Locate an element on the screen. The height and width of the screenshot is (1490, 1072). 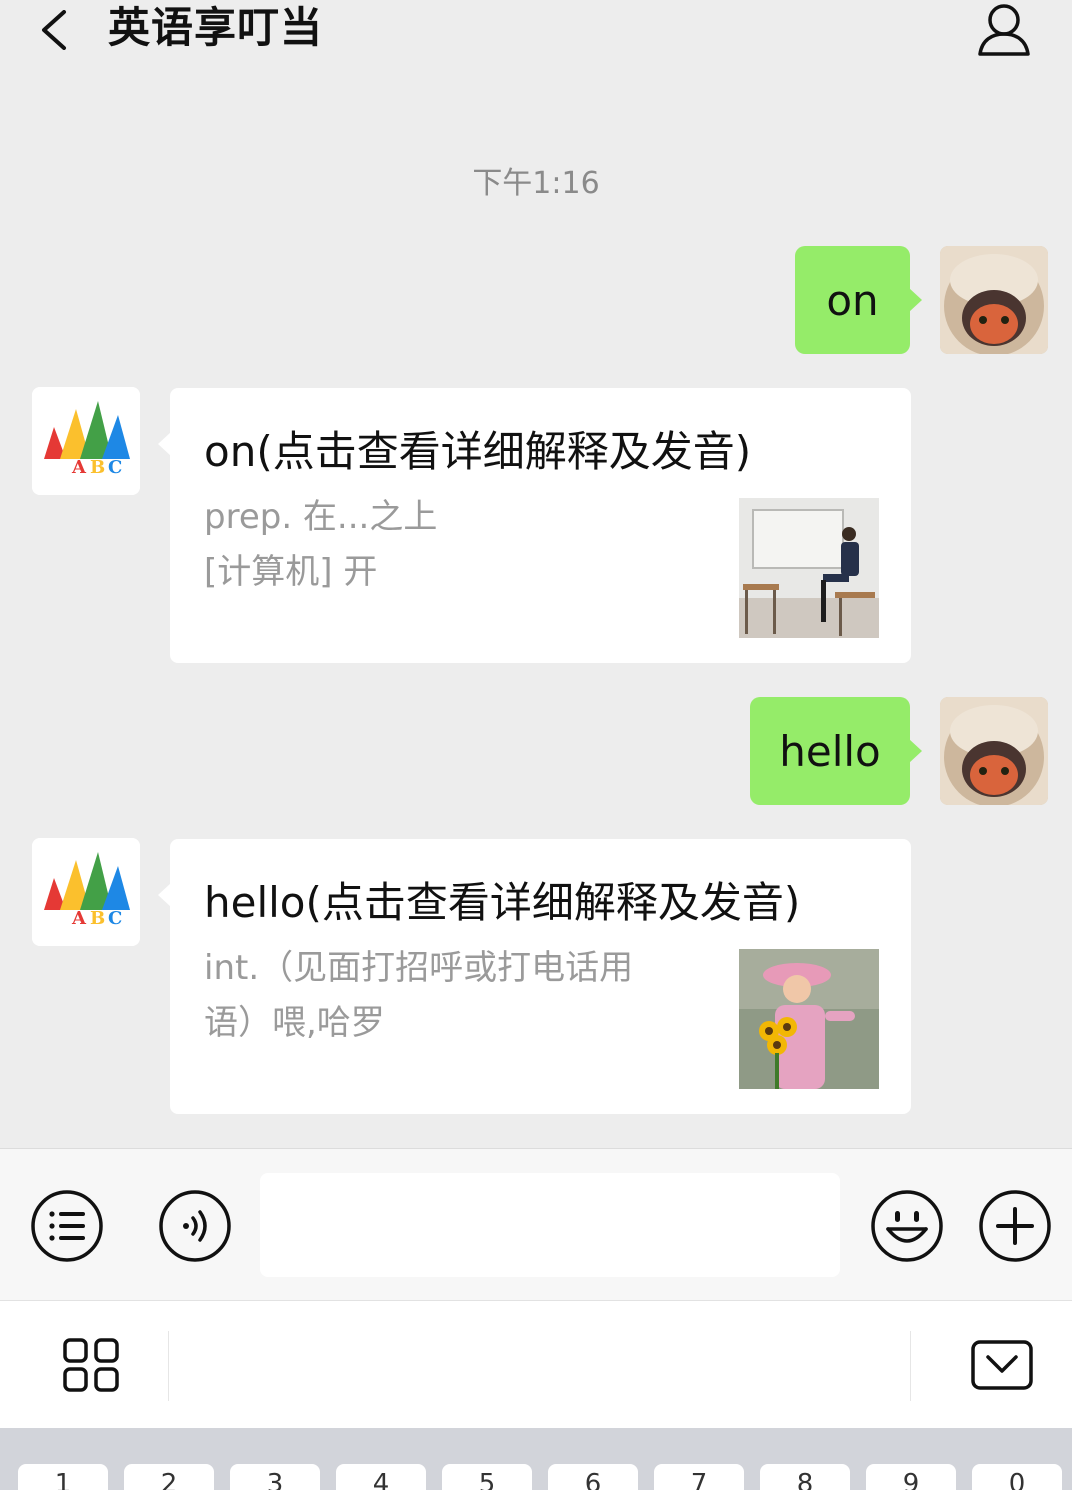
key-1: 1 is located at coordinates (63, 1477).